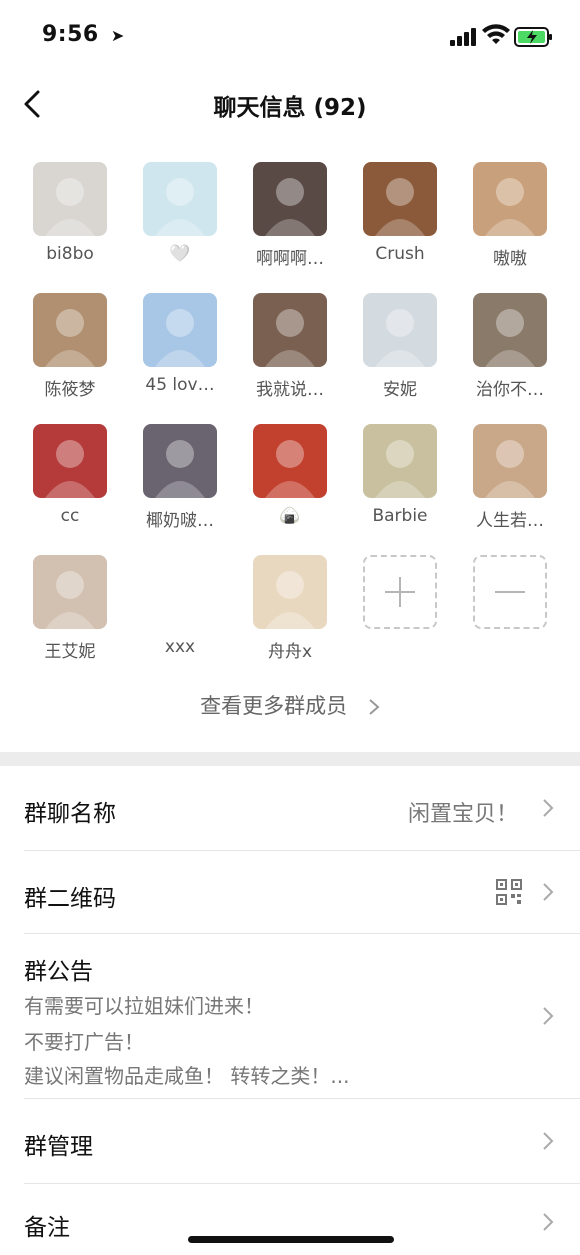 This screenshot has height=1255, width=580. I want to click on member-name: 🍙, so click(290, 516).